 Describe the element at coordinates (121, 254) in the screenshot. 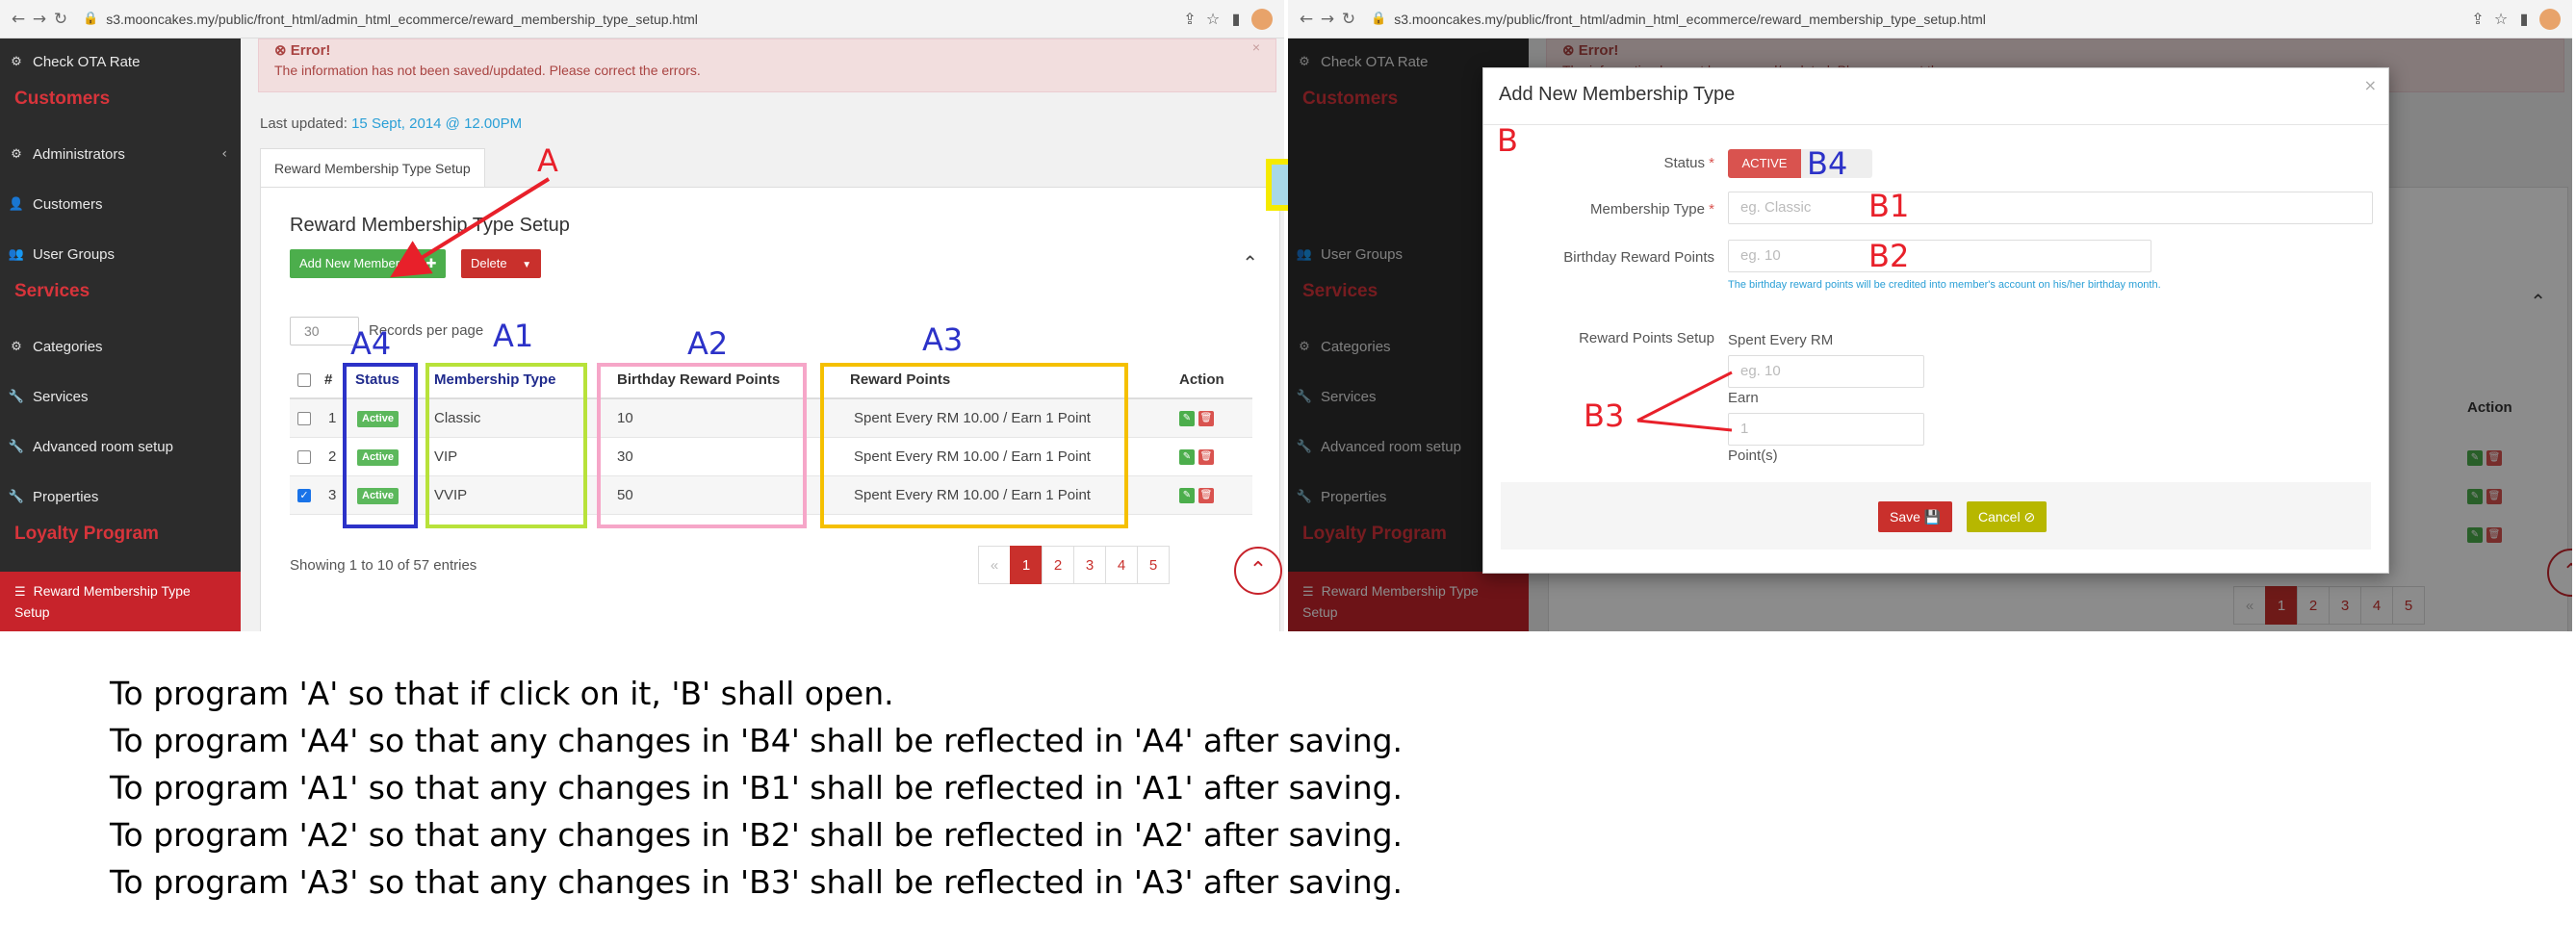

I see `sidebar-item-user-groups: 👥 User Groups` at that location.